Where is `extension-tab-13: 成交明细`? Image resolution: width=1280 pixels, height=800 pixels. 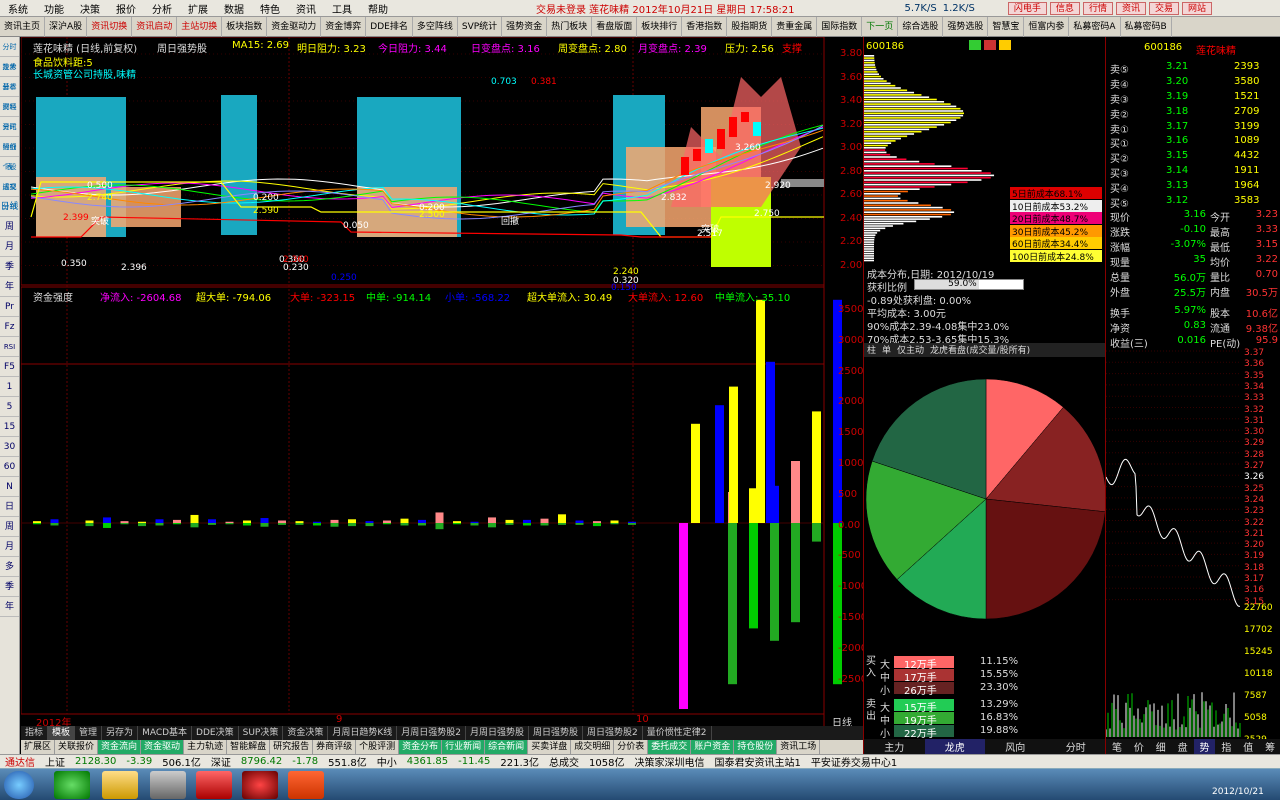
extension-tab-13: 成交明细 is located at coordinates (592, 747).